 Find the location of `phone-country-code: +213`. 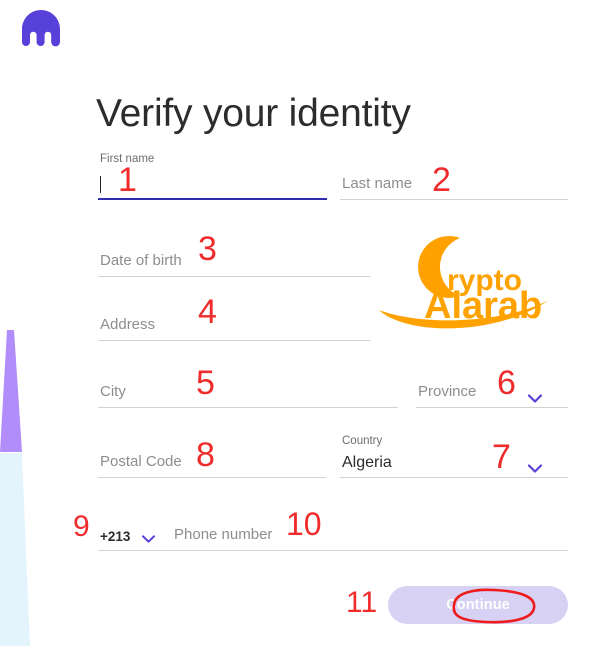

phone-country-code: +213 is located at coordinates (115, 537).